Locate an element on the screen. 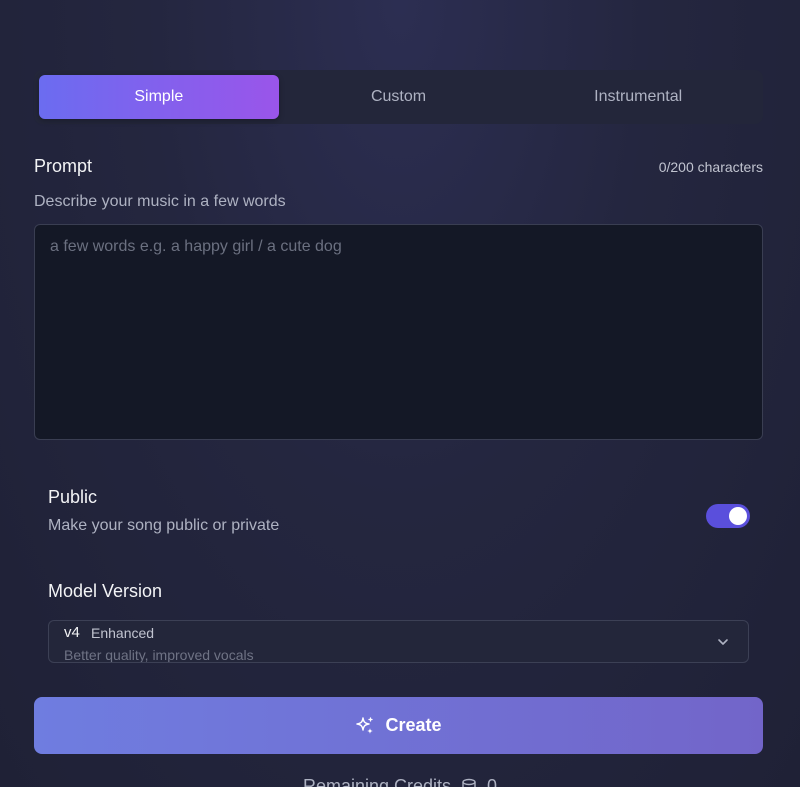 This screenshot has height=787, width=800. create-button: Create is located at coordinates (398, 725).